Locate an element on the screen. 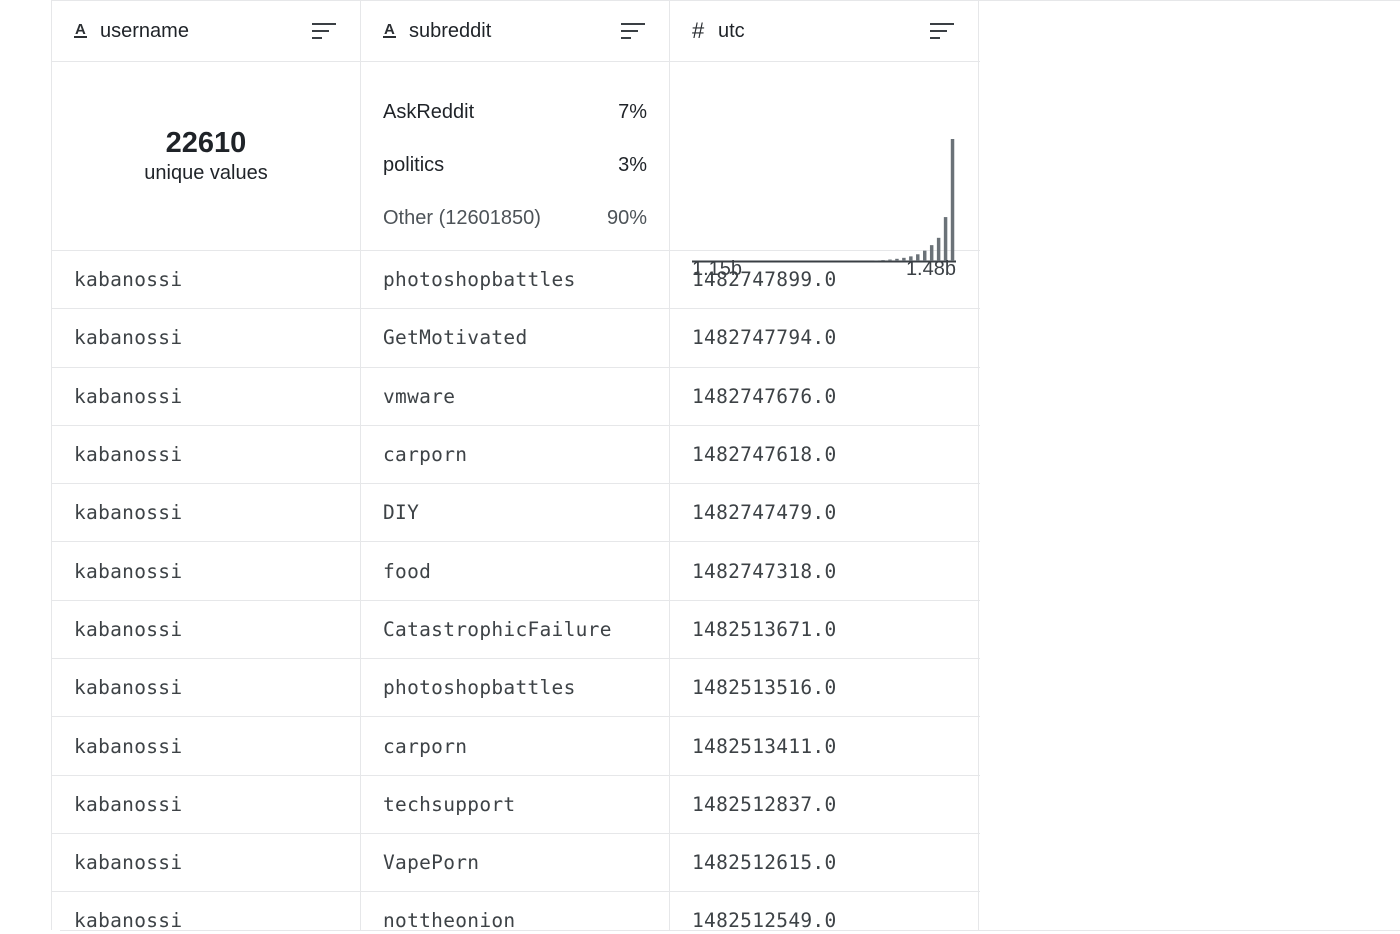  table-row: kabanossi photoshopbattles 1482513516.0 is located at coordinates (516, 688).